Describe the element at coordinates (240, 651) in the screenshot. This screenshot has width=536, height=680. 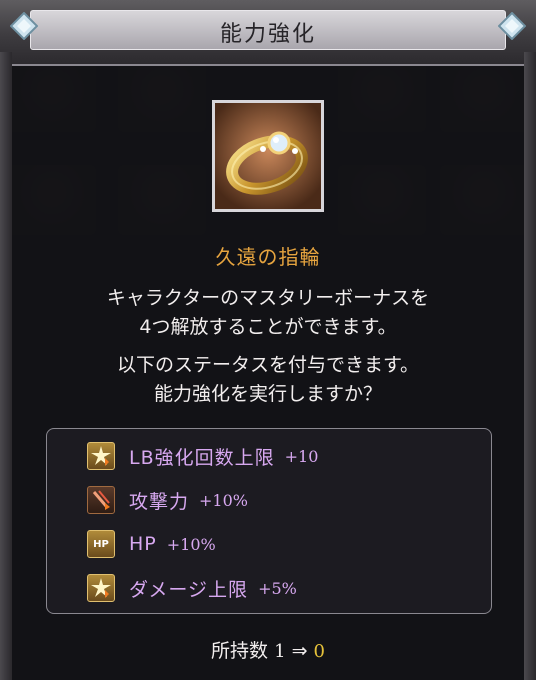
I see `owned-label: 所持数` at that location.